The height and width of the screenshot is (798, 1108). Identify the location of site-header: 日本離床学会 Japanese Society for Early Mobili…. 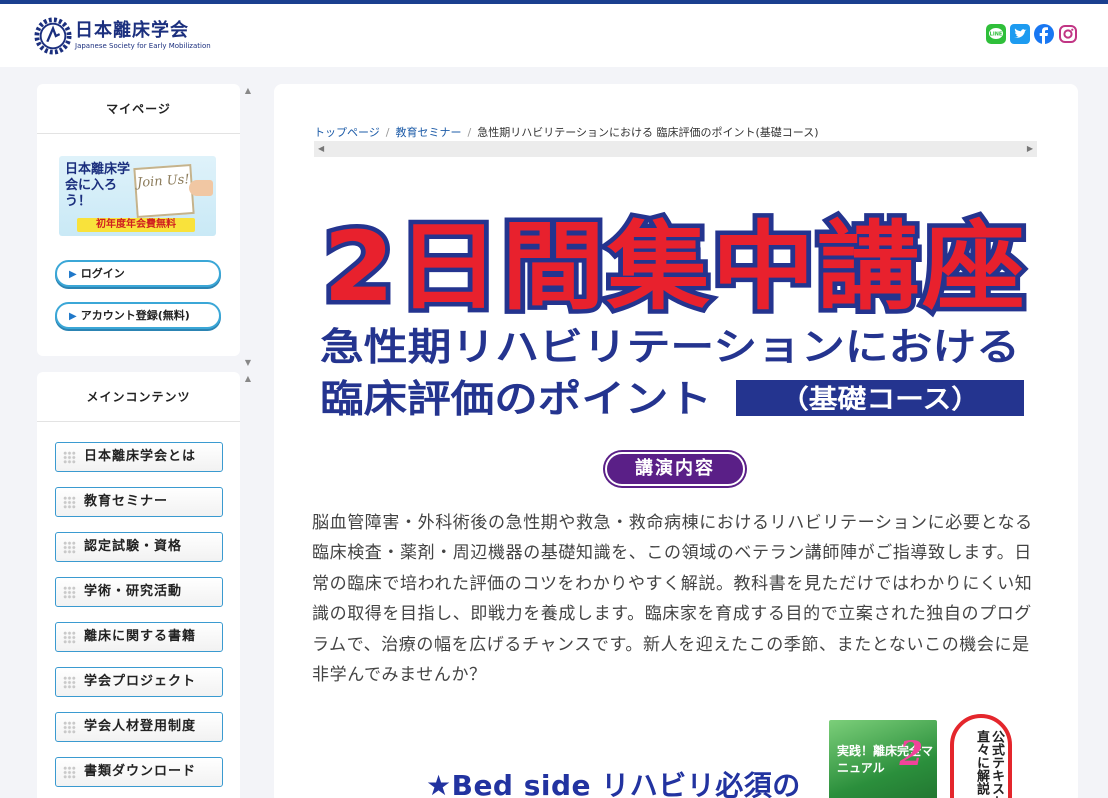
(554, 35).